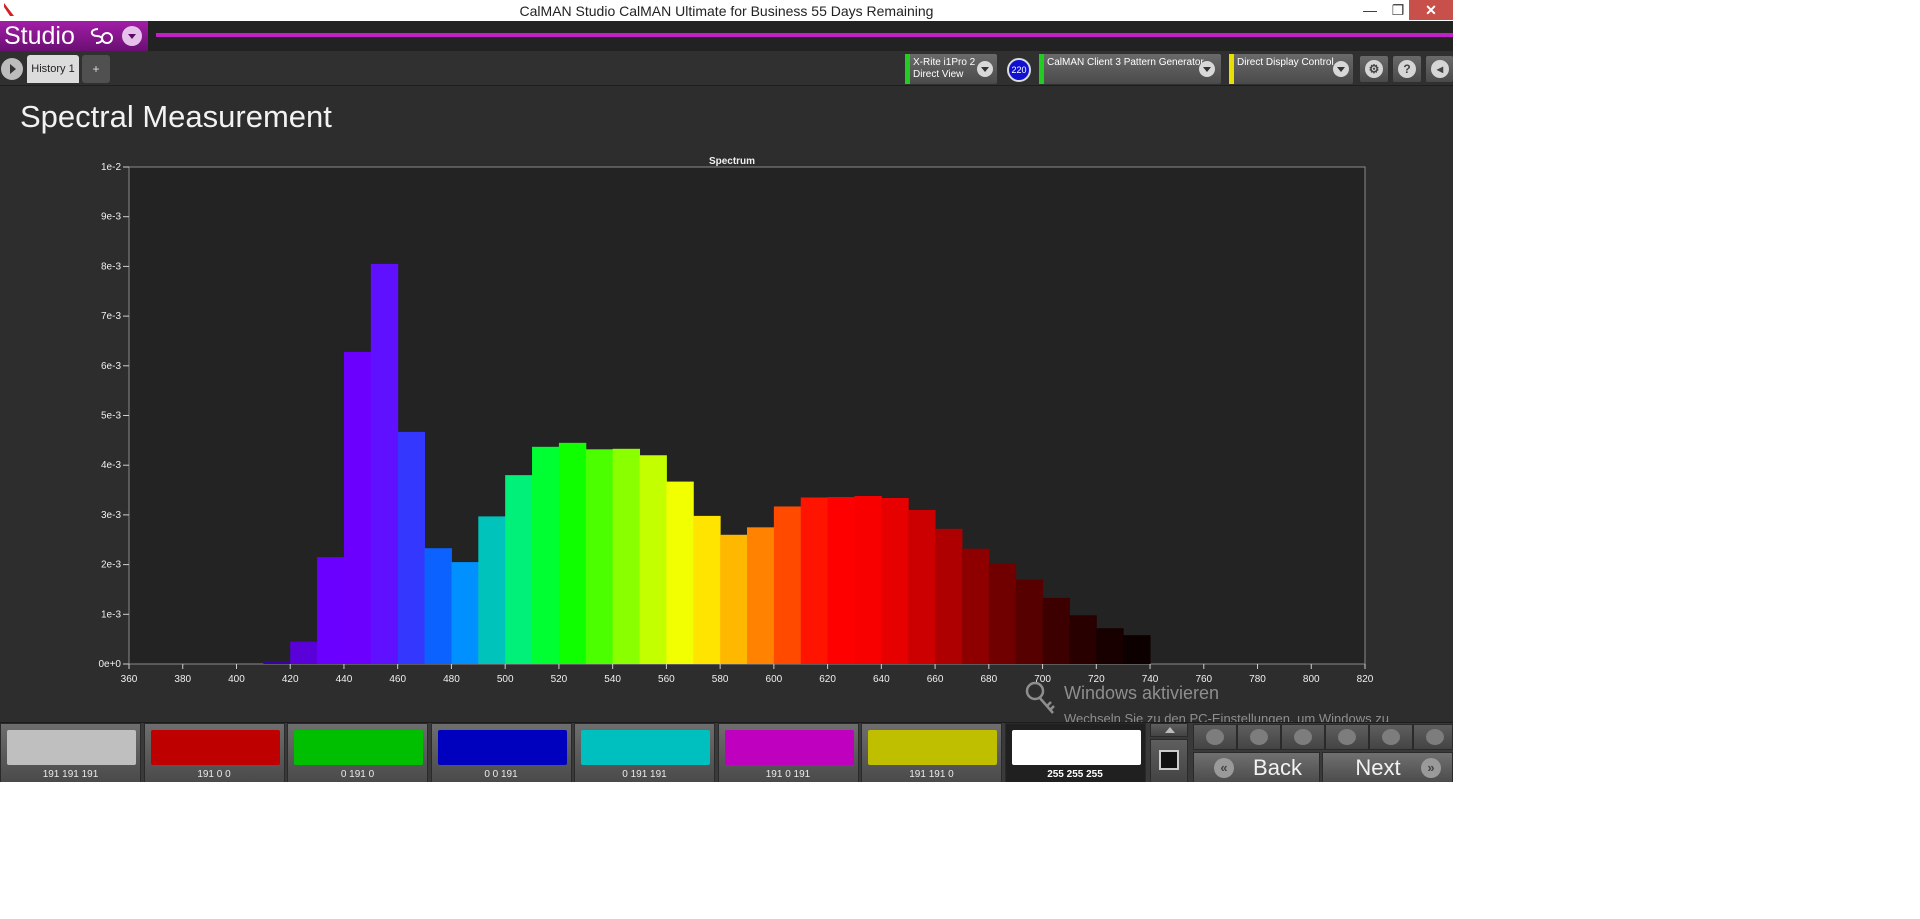 This screenshot has width=1920, height=919. I want to click on continuous-button, so click(1347, 737).